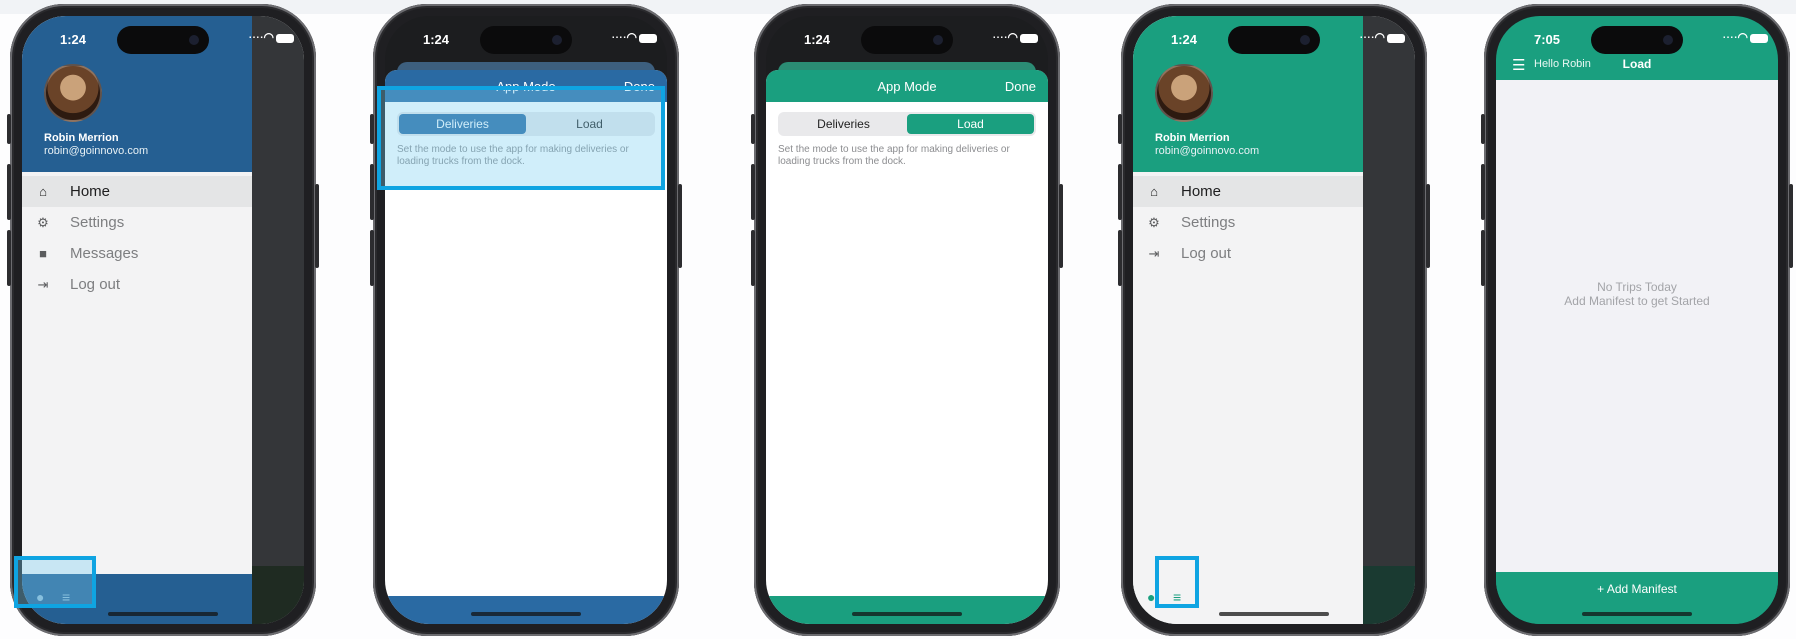  What do you see at coordinates (1637, 301) in the screenshot?
I see `empty-state-subtitle: Add Manifest to get Started` at bounding box center [1637, 301].